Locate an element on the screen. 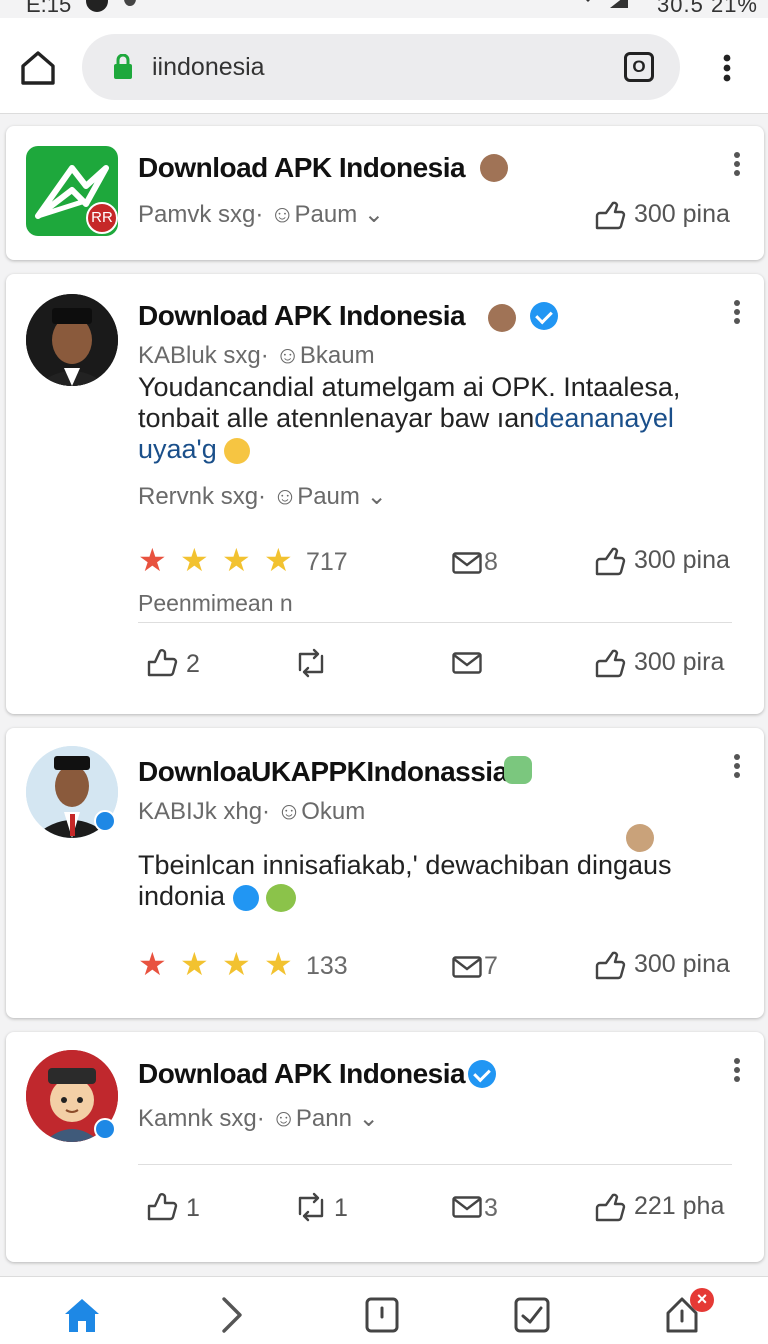 This screenshot has width=768, height=1344. post-meta: KABIJk xhg· ☺Okum is located at coordinates (252, 811).